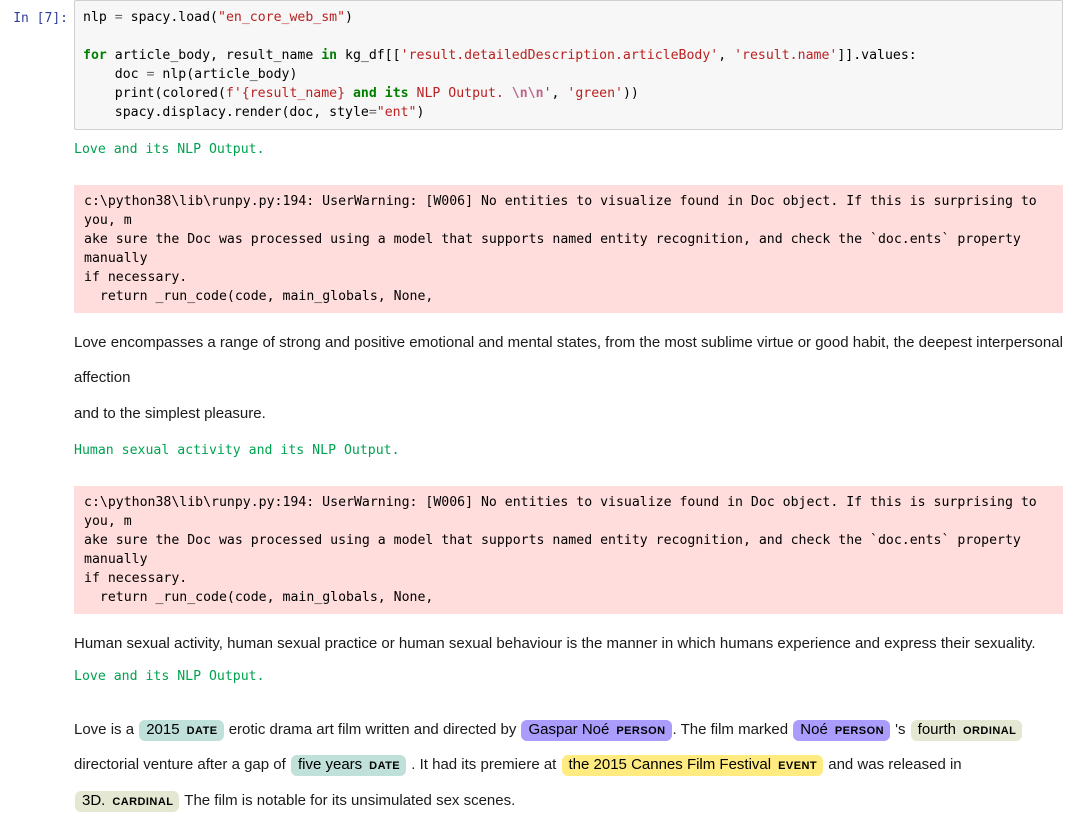 Image resolution: width=1073 pixels, height=818 pixels. What do you see at coordinates (559, 55) in the screenshot?
I see `code-token: 'result.detailedDescription.articleBody'` at bounding box center [559, 55].